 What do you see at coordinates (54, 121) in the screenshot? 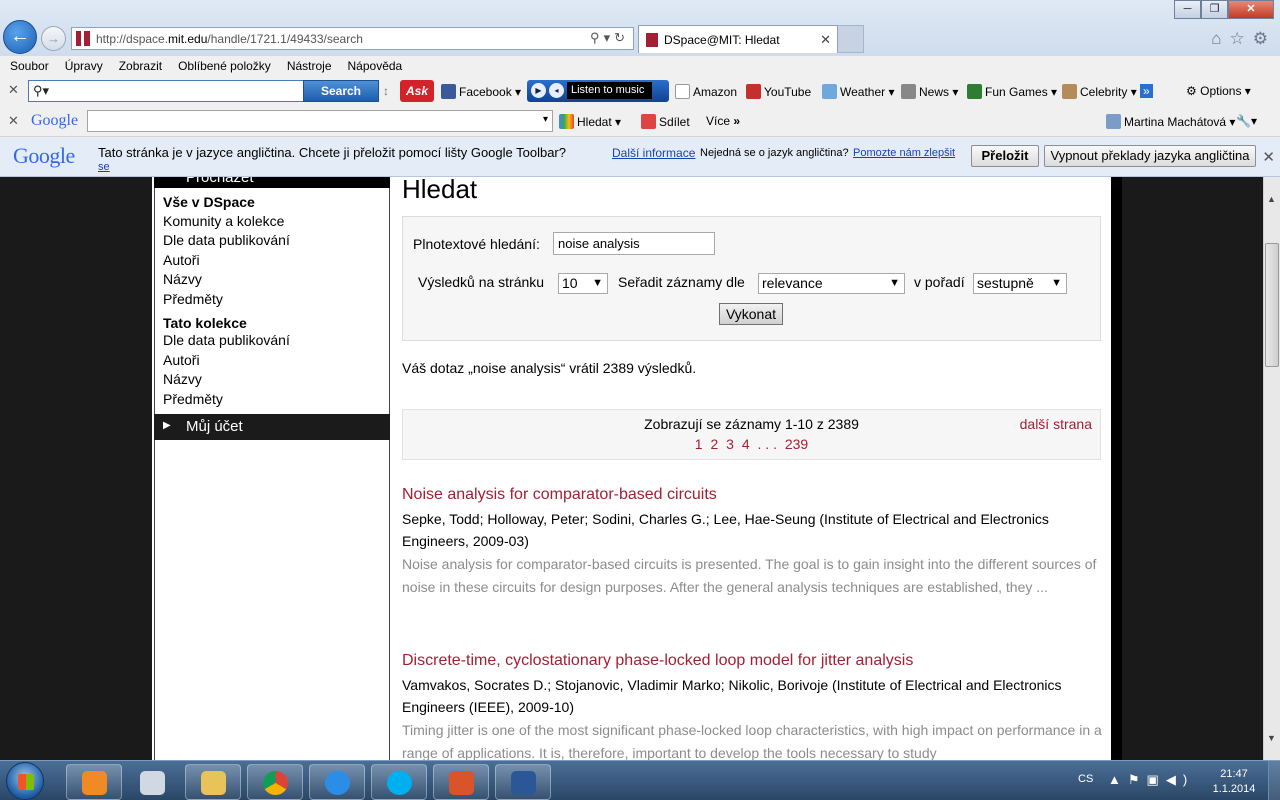
I see `google-logo: Google` at bounding box center [54, 121].